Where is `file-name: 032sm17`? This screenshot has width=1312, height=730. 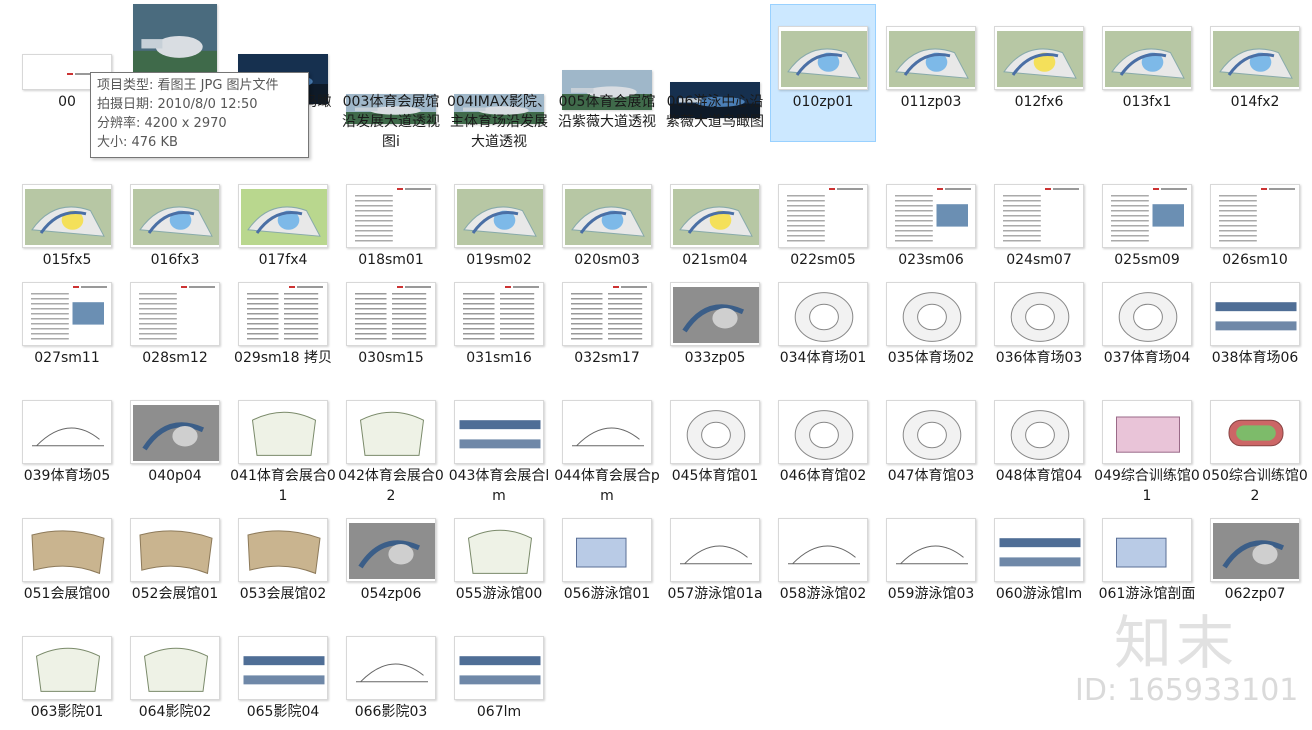
file-name: 032sm17 is located at coordinates (607, 358).